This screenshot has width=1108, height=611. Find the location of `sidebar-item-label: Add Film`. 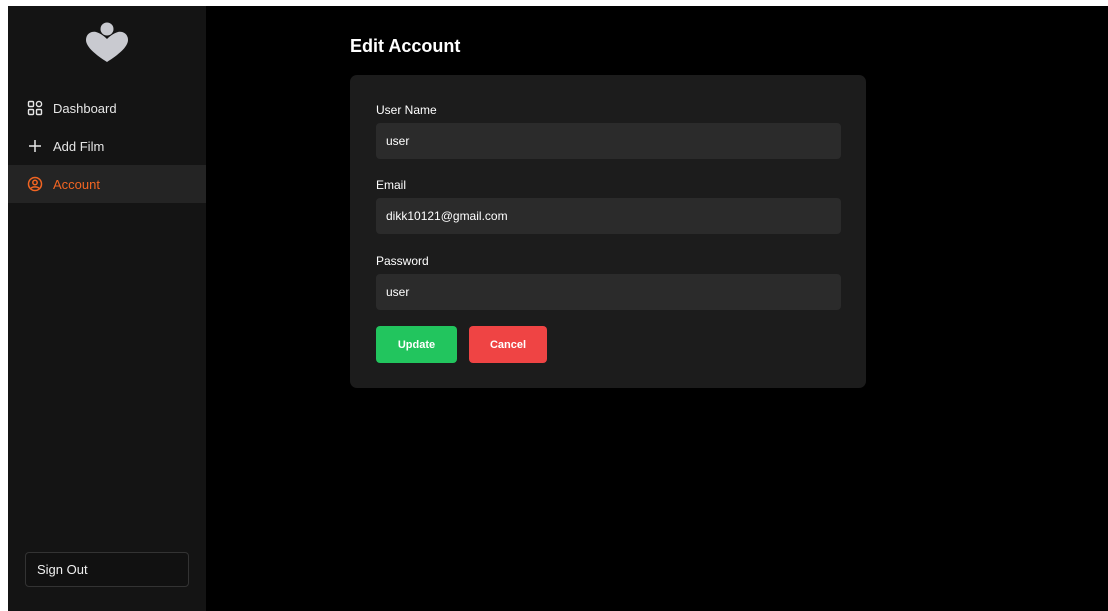

sidebar-item-label: Add Film is located at coordinates (79, 146).